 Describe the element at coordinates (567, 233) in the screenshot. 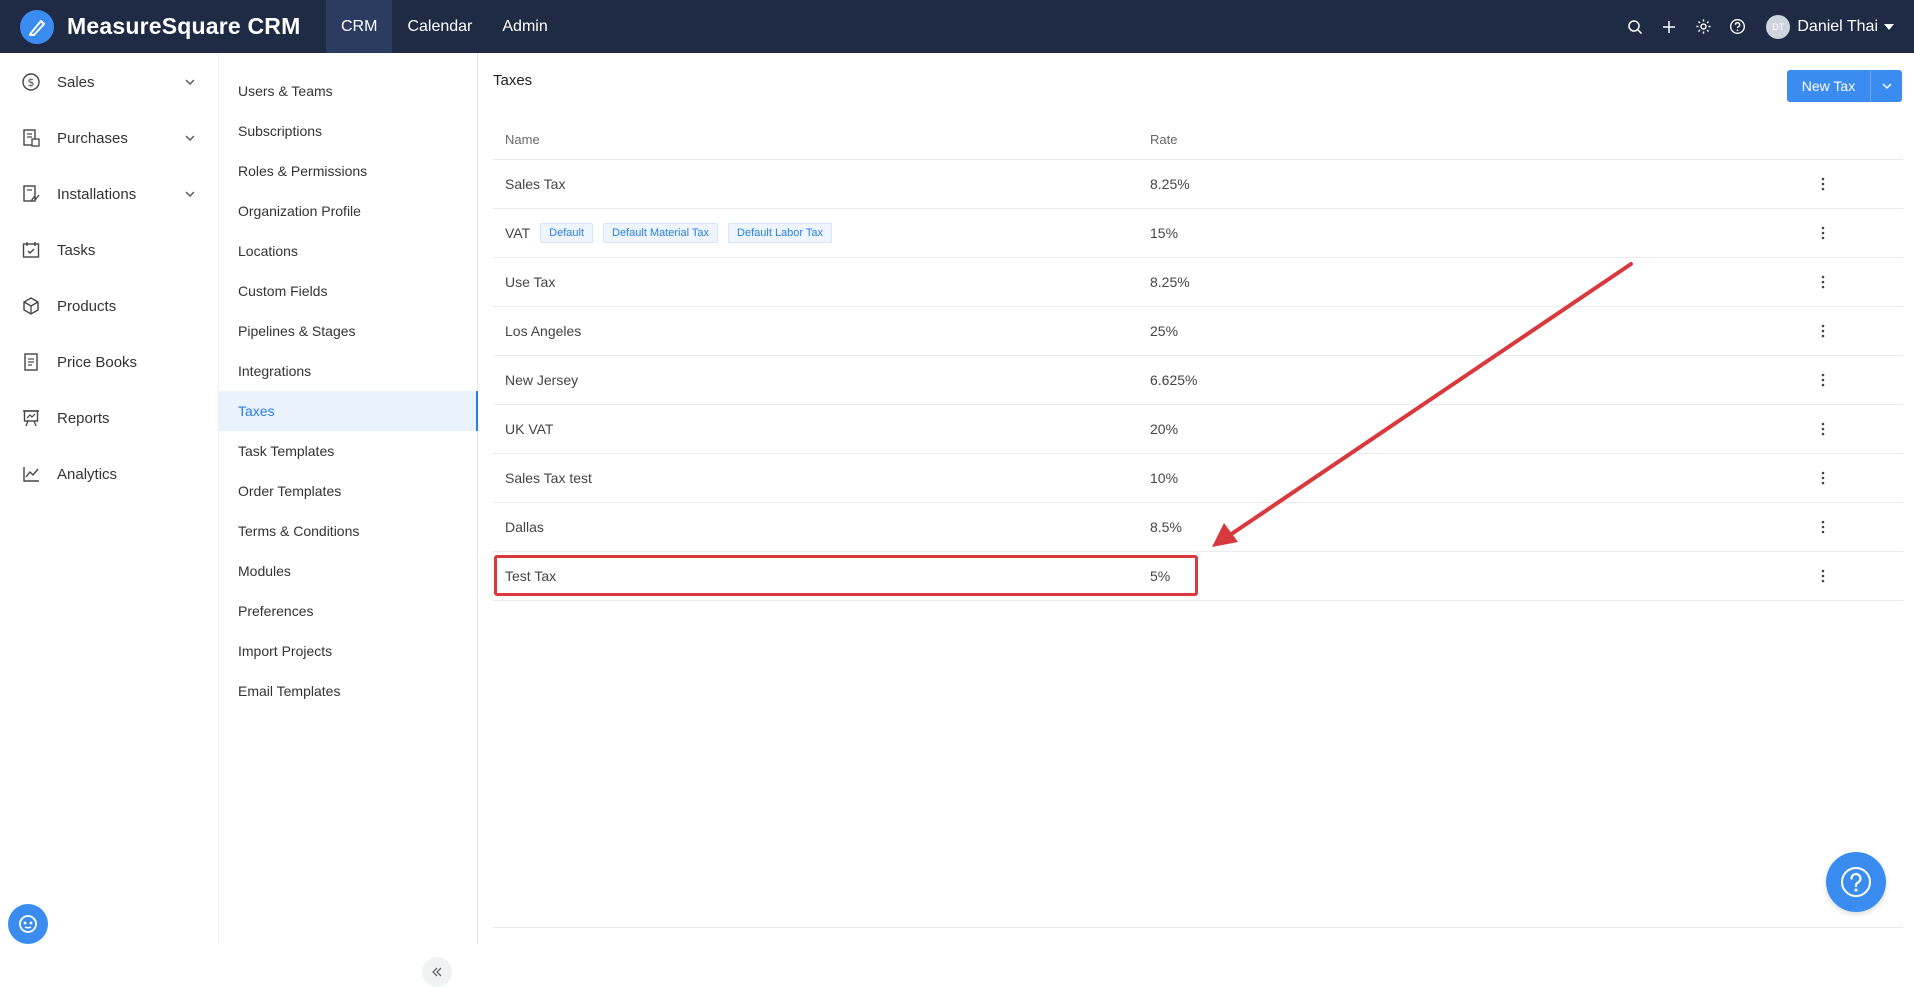

I see `badge-default: Default` at that location.